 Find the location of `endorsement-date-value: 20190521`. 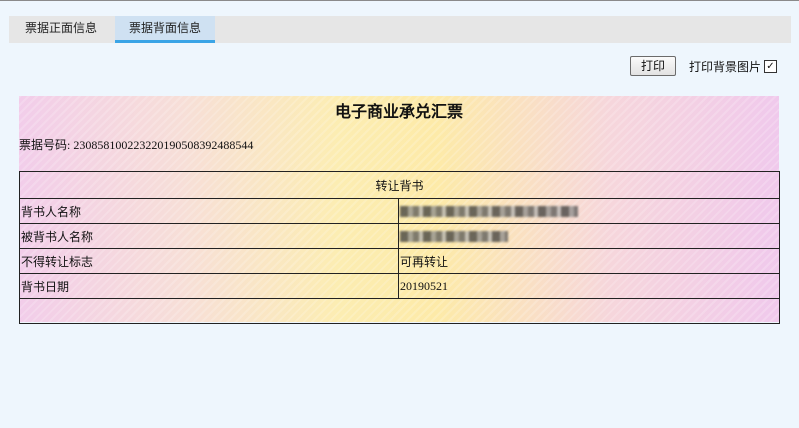

endorsement-date-value: 20190521 is located at coordinates (589, 286).